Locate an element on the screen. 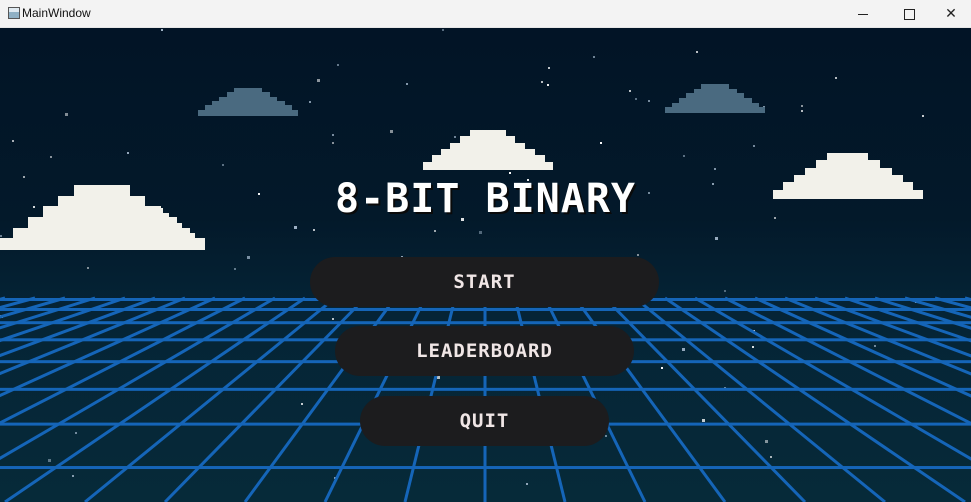 The height and width of the screenshot is (502, 971). close-icon: ✕ is located at coordinates (951, 14).